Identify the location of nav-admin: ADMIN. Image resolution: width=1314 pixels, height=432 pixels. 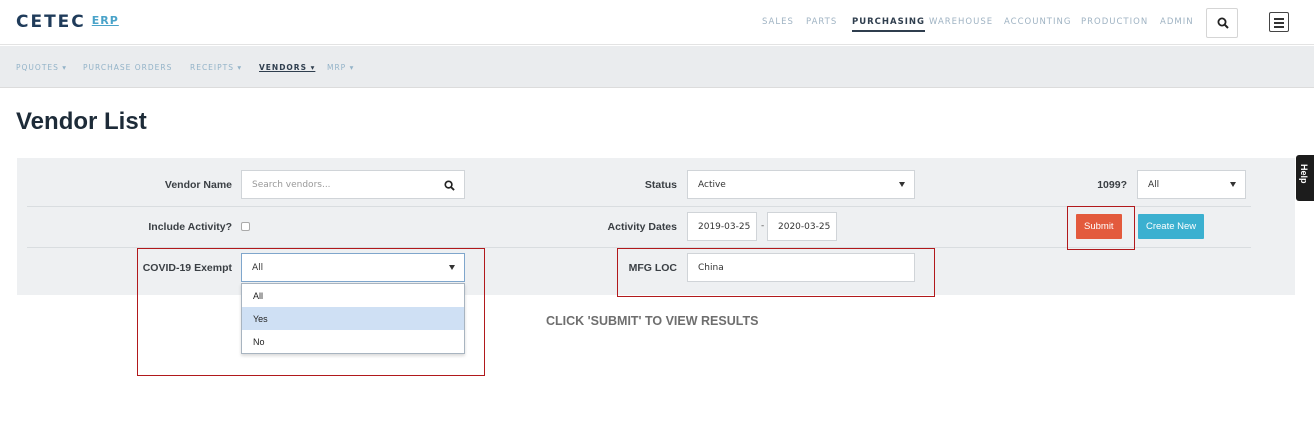
(1177, 22).